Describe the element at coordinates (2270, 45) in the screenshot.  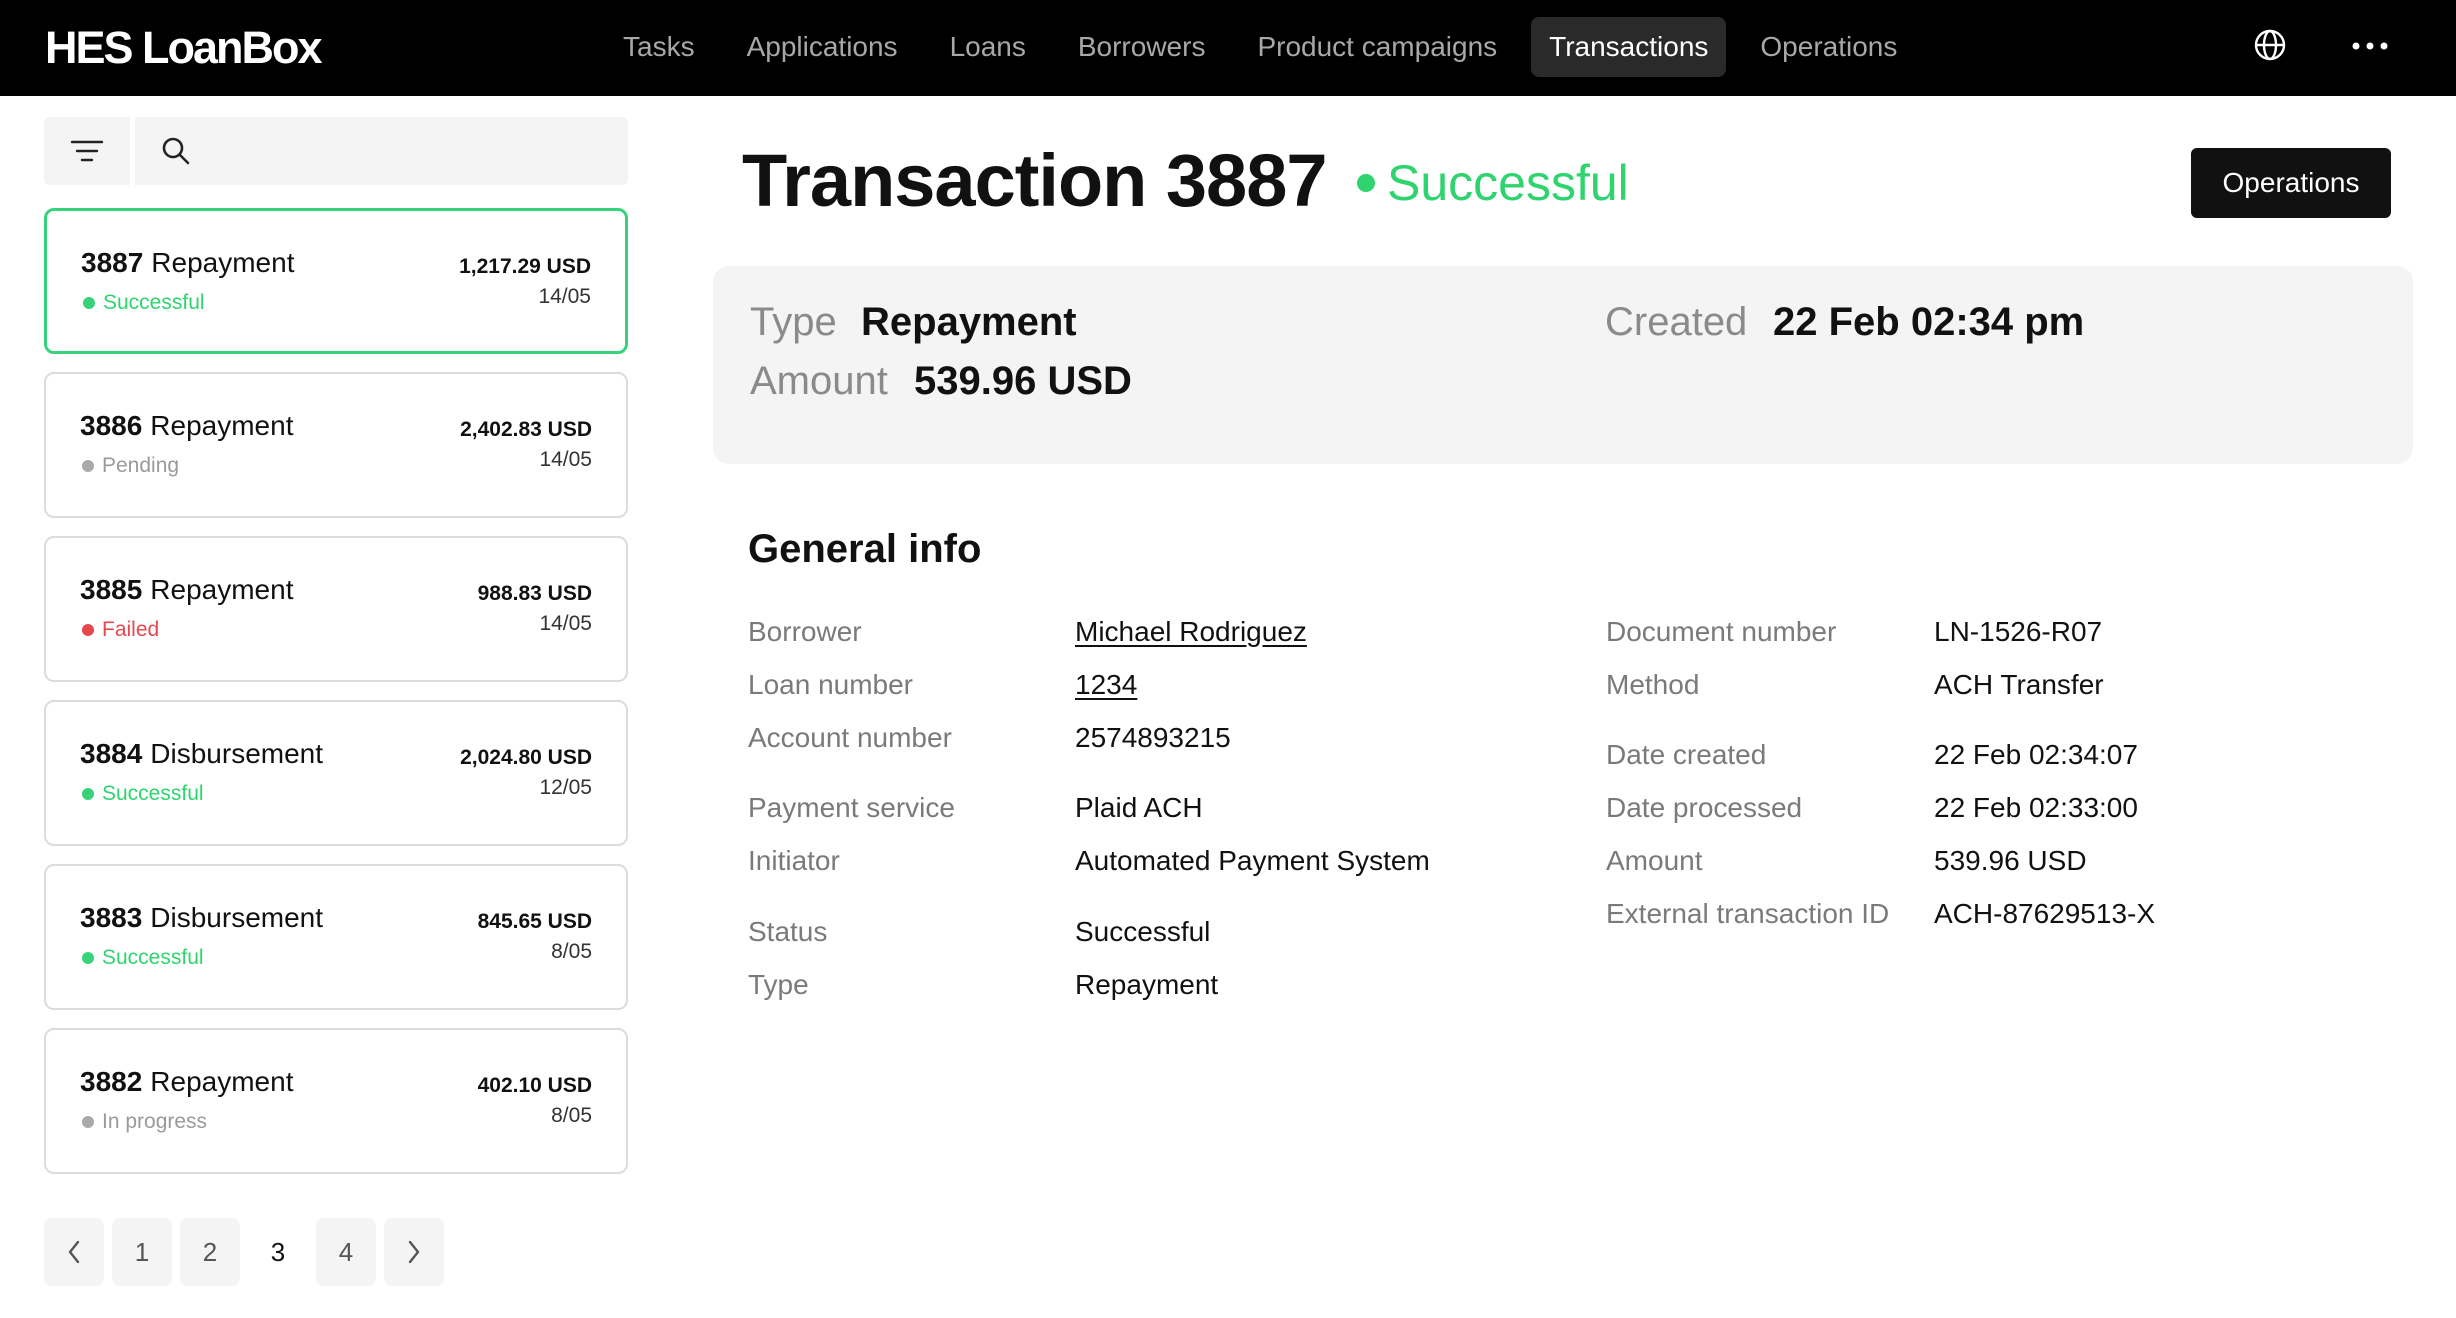
I see `globe-icon` at that location.